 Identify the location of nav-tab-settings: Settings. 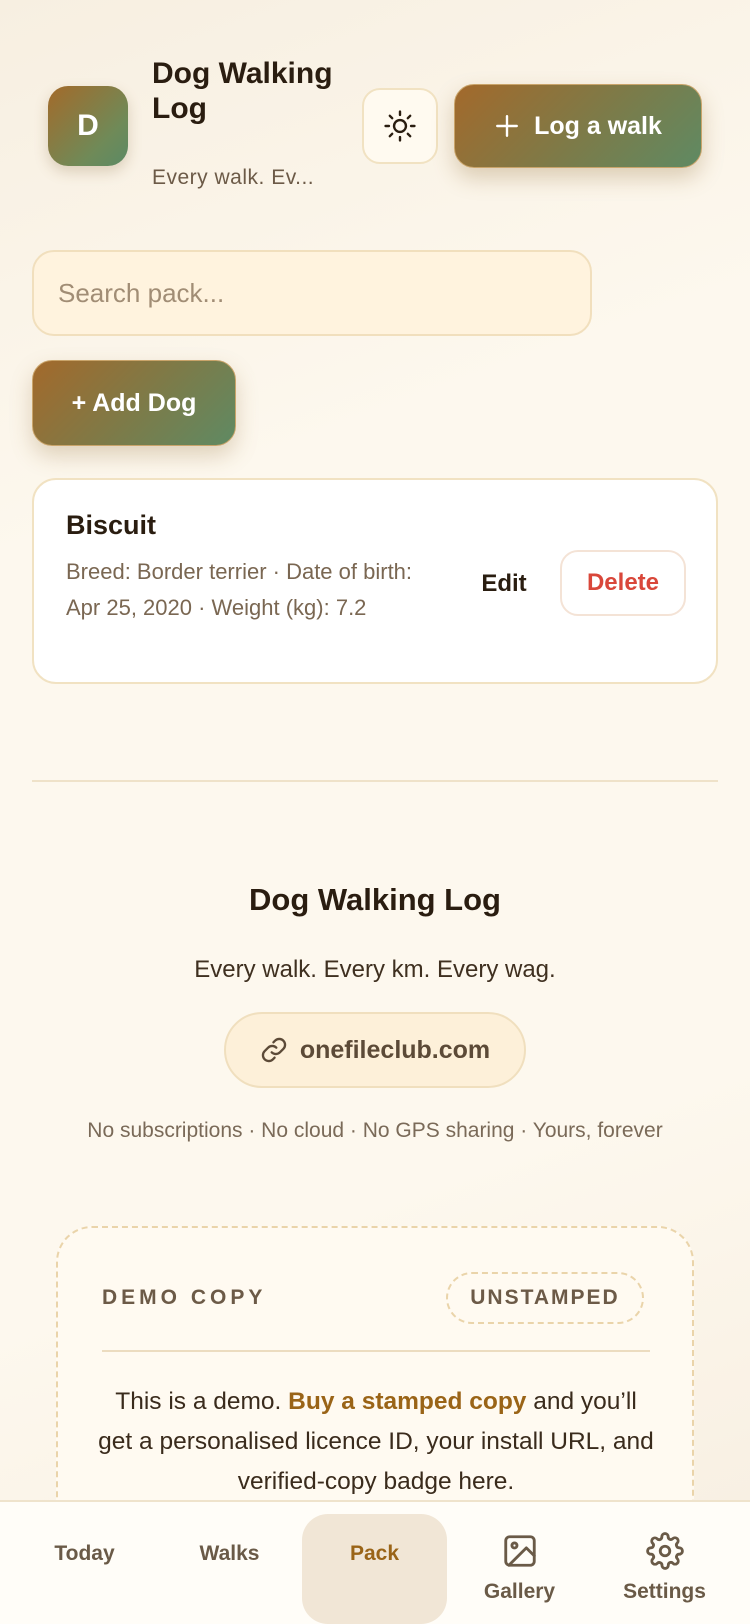
(664, 1569).